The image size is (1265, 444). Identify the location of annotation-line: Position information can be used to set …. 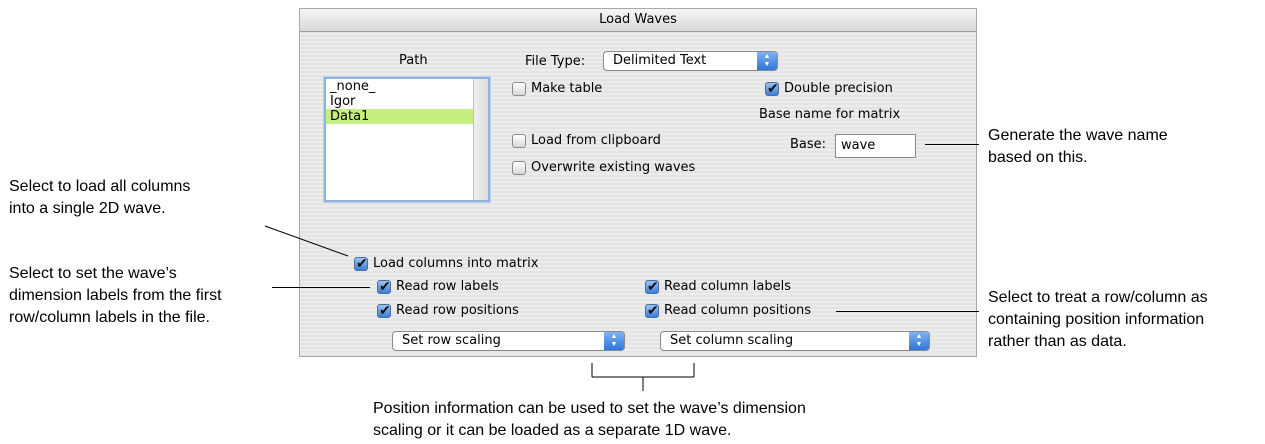
(589, 408).